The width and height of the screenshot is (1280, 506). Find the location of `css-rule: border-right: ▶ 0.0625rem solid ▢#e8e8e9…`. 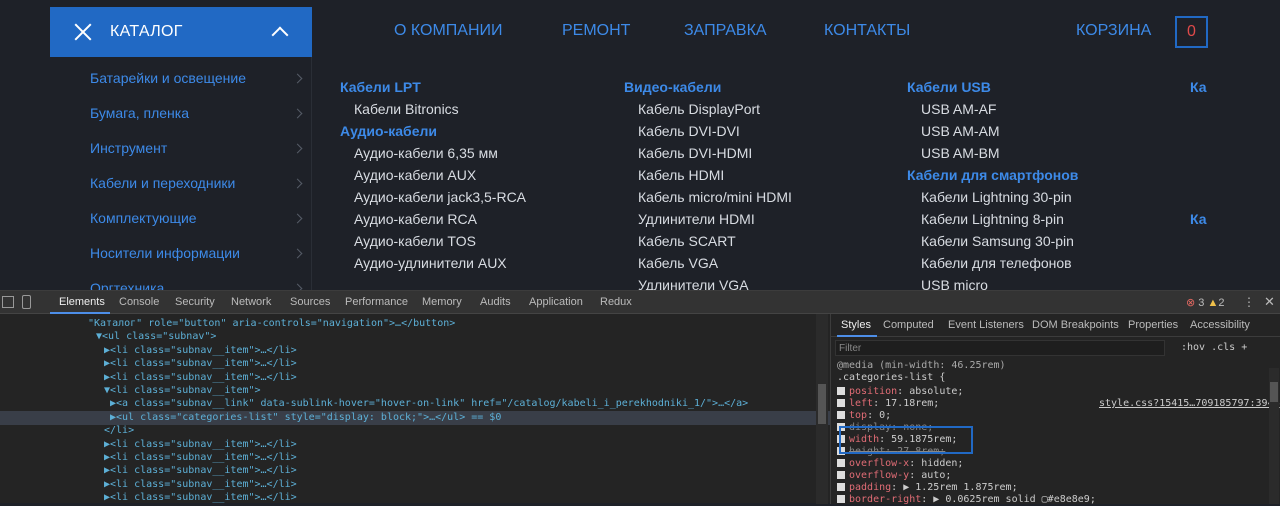

css-rule: border-right: ▶ 0.0625rem solid ▢#e8e8e9… is located at coordinates (966, 500).